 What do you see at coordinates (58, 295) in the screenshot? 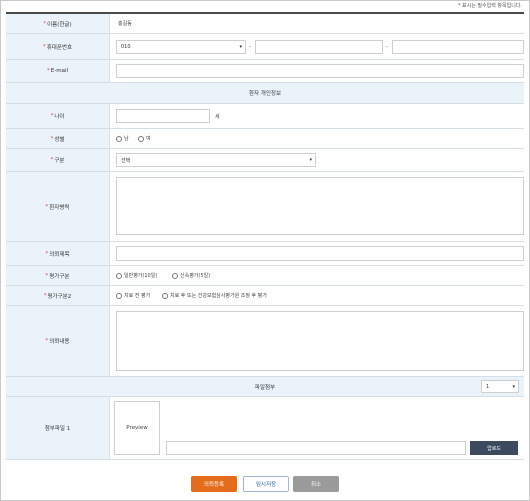
I see `label-eval-type2: * 평가구분2` at bounding box center [58, 295].